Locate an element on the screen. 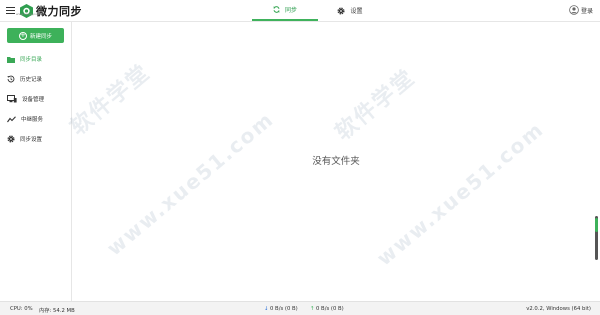  top-bar: 微力同步 www.verysync.com 同步 设置 登录 is located at coordinates (300, 11).